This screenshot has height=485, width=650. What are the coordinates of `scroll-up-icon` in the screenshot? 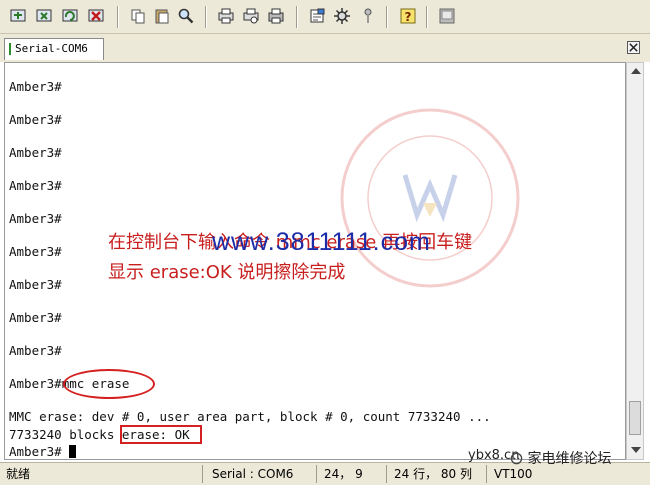 It's located at (636, 71).